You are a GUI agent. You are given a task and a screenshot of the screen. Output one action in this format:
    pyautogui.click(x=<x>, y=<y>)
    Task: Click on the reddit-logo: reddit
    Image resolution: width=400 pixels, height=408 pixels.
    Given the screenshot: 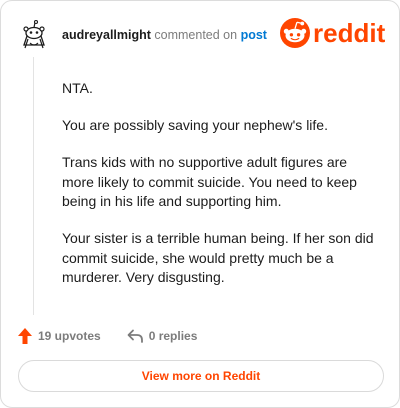 What is the action you would take?
    pyautogui.click(x=333, y=33)
    